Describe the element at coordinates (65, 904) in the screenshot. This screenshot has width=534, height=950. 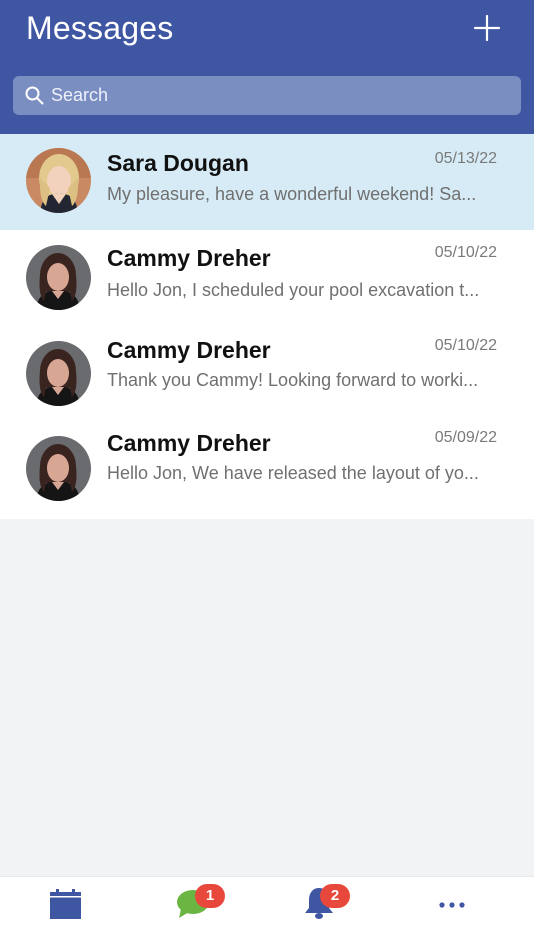
I see `calendar-icon` at that location.